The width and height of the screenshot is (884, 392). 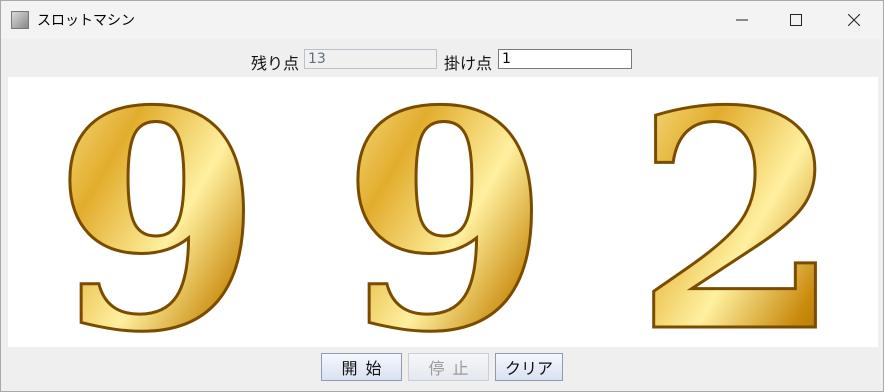 I want to click on bet-points-input: 1, so click(x=565, y=59).